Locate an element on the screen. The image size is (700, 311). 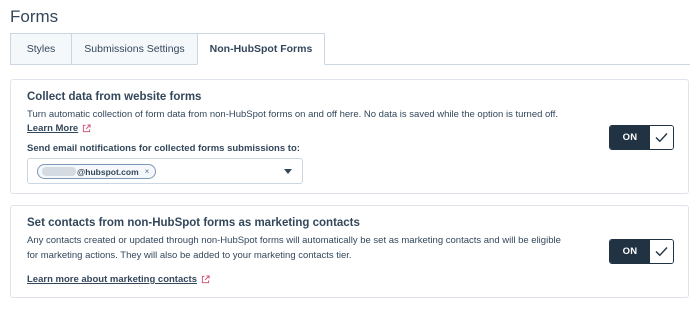
collect-data-title: Collect data from website forms is located at coordinates (114, 97).